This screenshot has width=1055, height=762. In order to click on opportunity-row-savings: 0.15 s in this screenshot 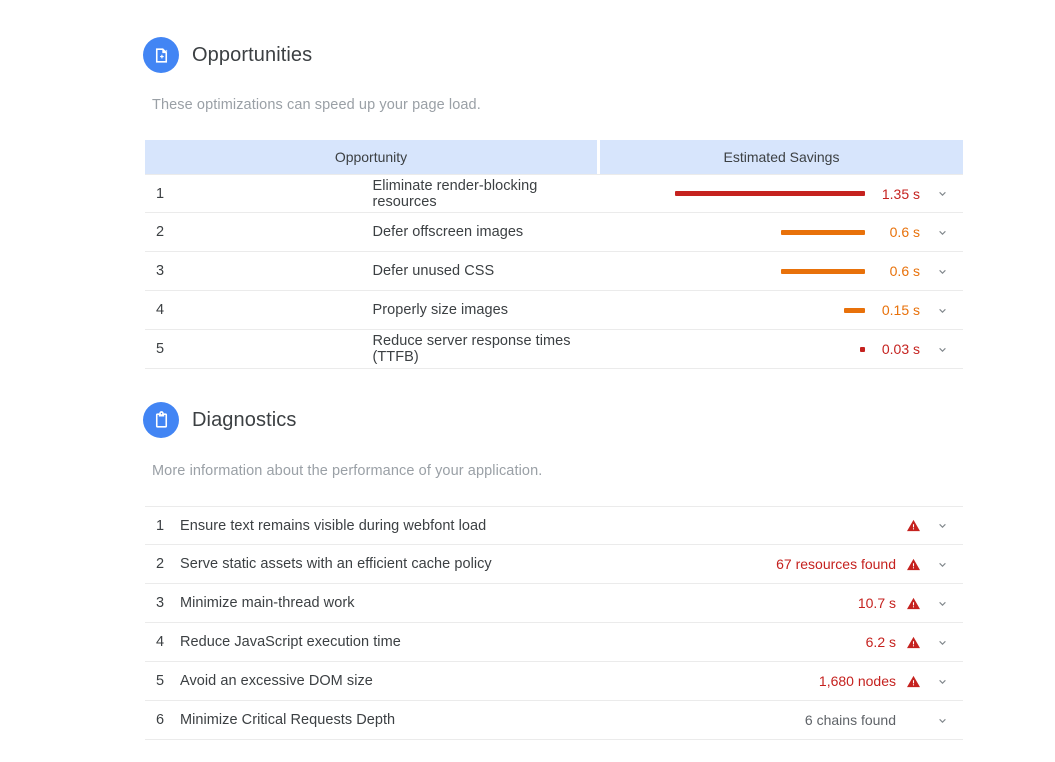, I will do `click(781, 310)`.